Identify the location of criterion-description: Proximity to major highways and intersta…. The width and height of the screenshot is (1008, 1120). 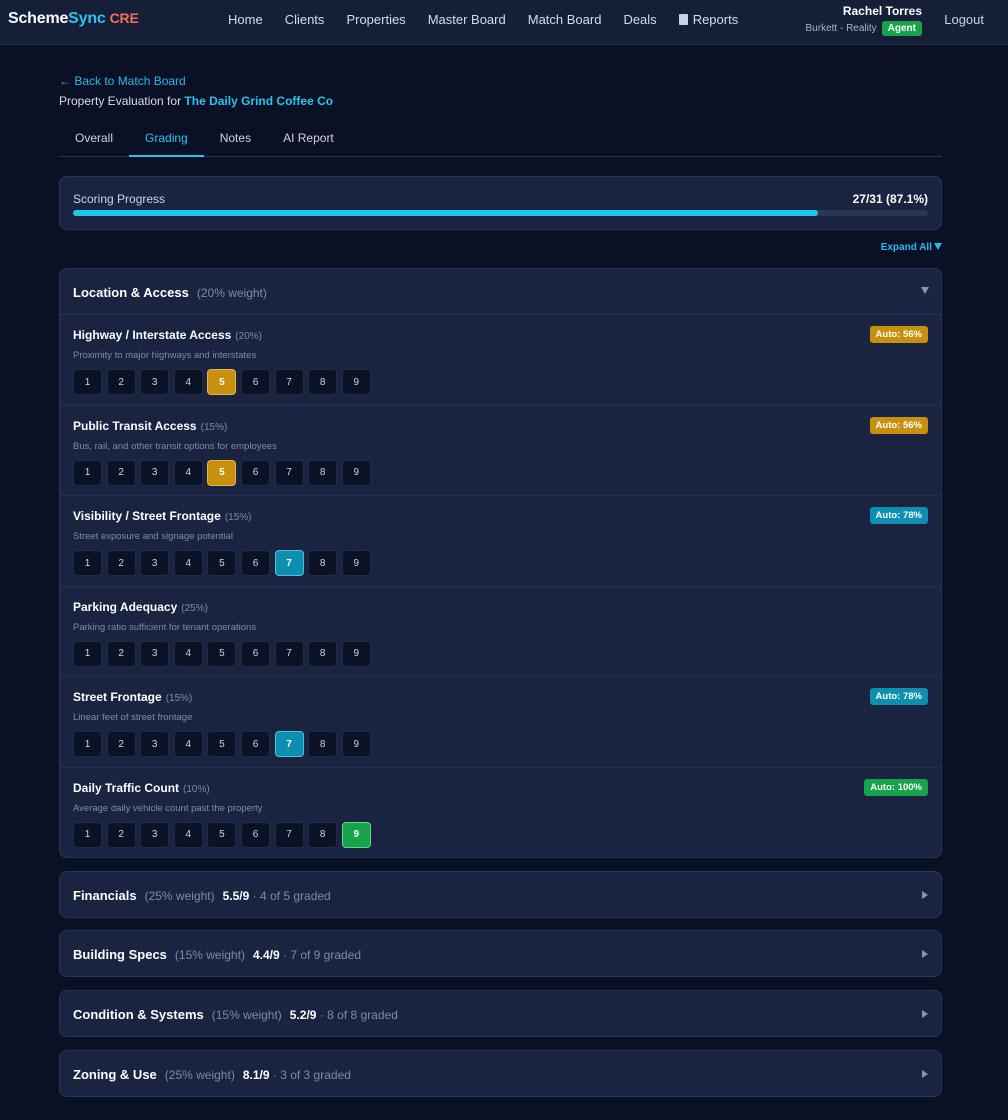
(165, 355).